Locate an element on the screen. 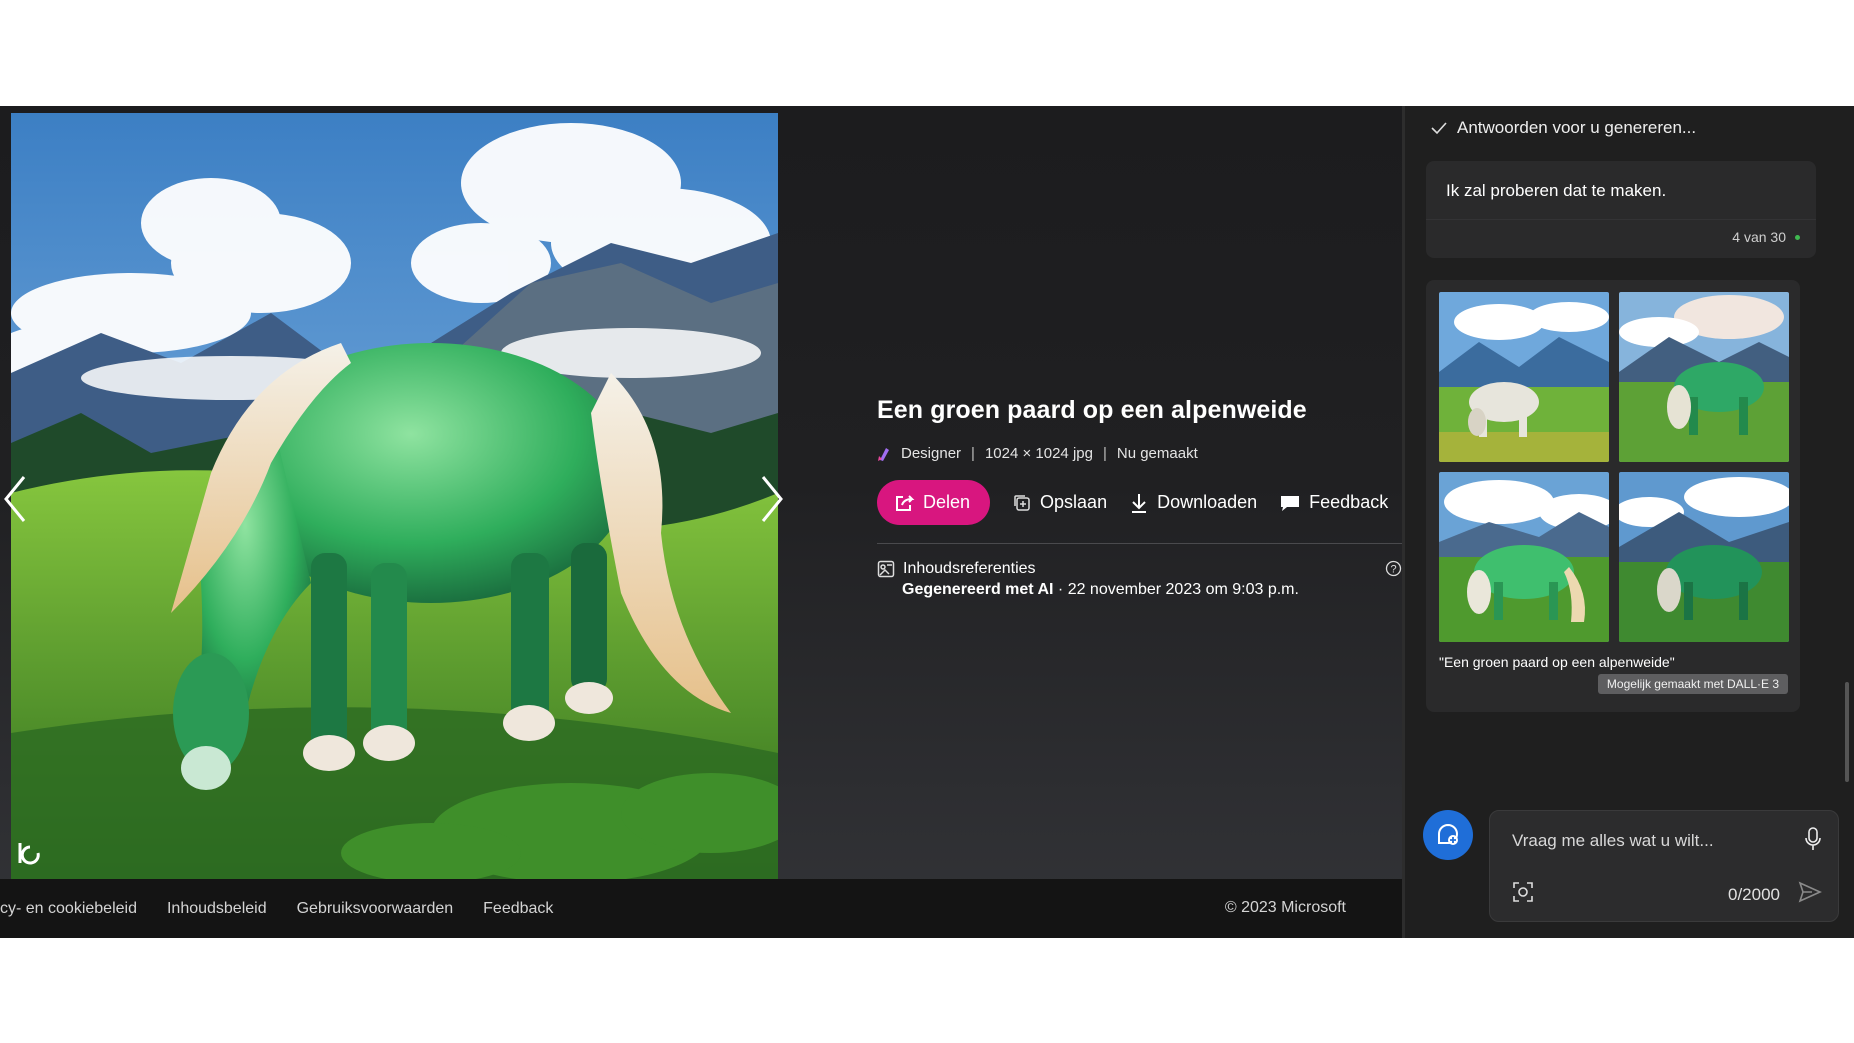  microphone-icon is located at coordinates (1813, 839).